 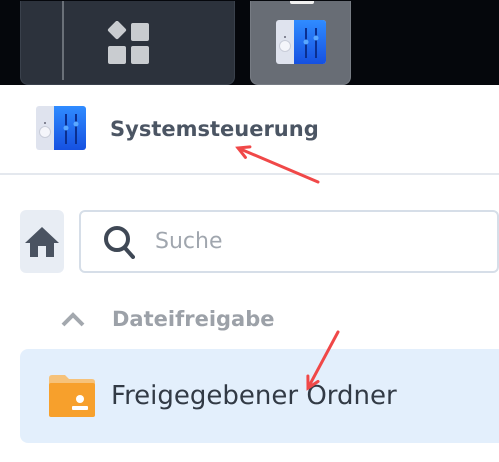 I want to click on section-header: Dateifreigabe, so click(x=193, y=318).